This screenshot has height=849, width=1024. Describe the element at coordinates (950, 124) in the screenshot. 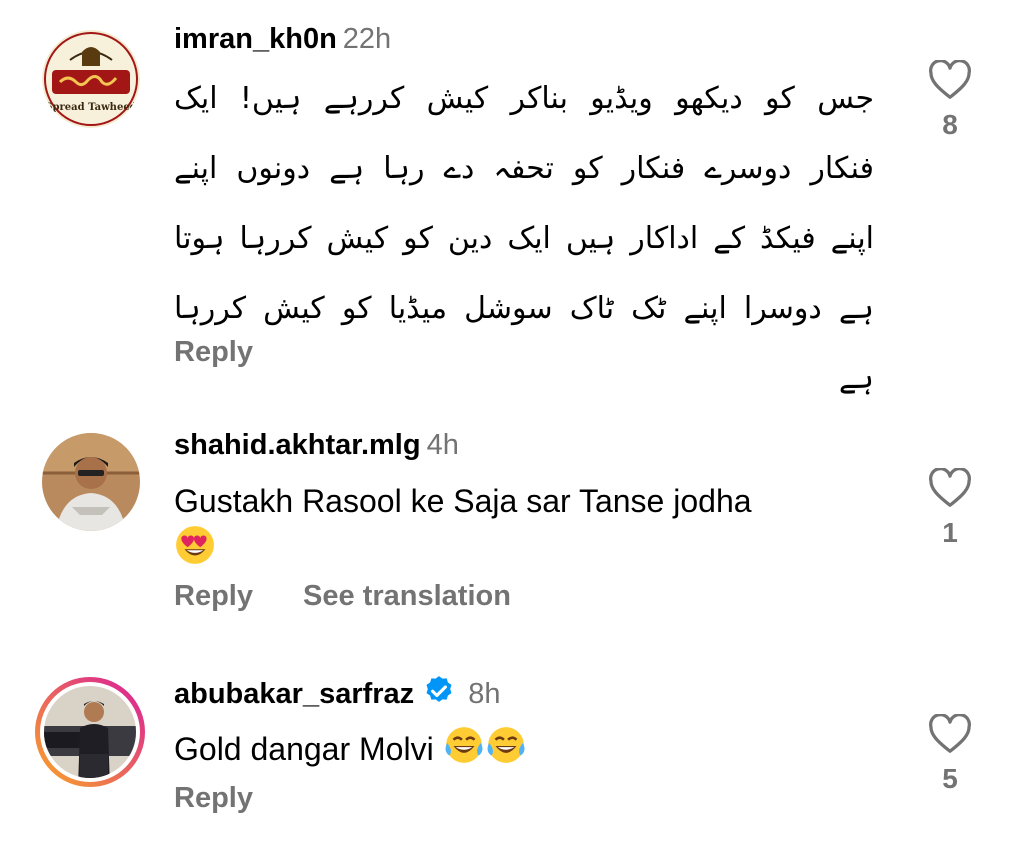

I see `like-count: 8` at that location.